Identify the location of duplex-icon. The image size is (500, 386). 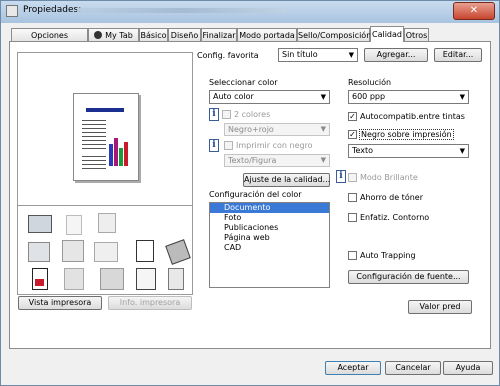
(39, 252).